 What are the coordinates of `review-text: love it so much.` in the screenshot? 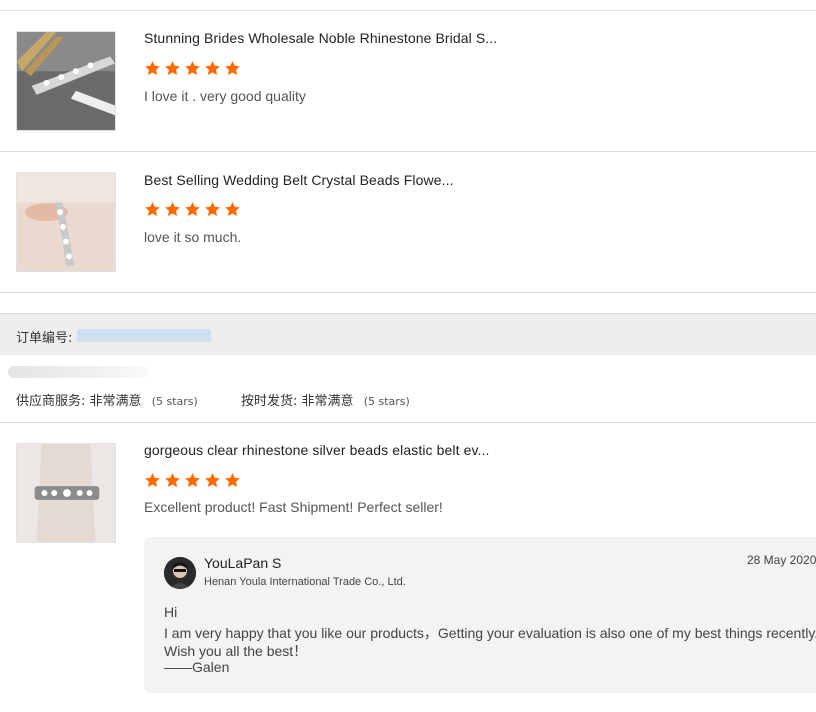 It's located at (193, 237).